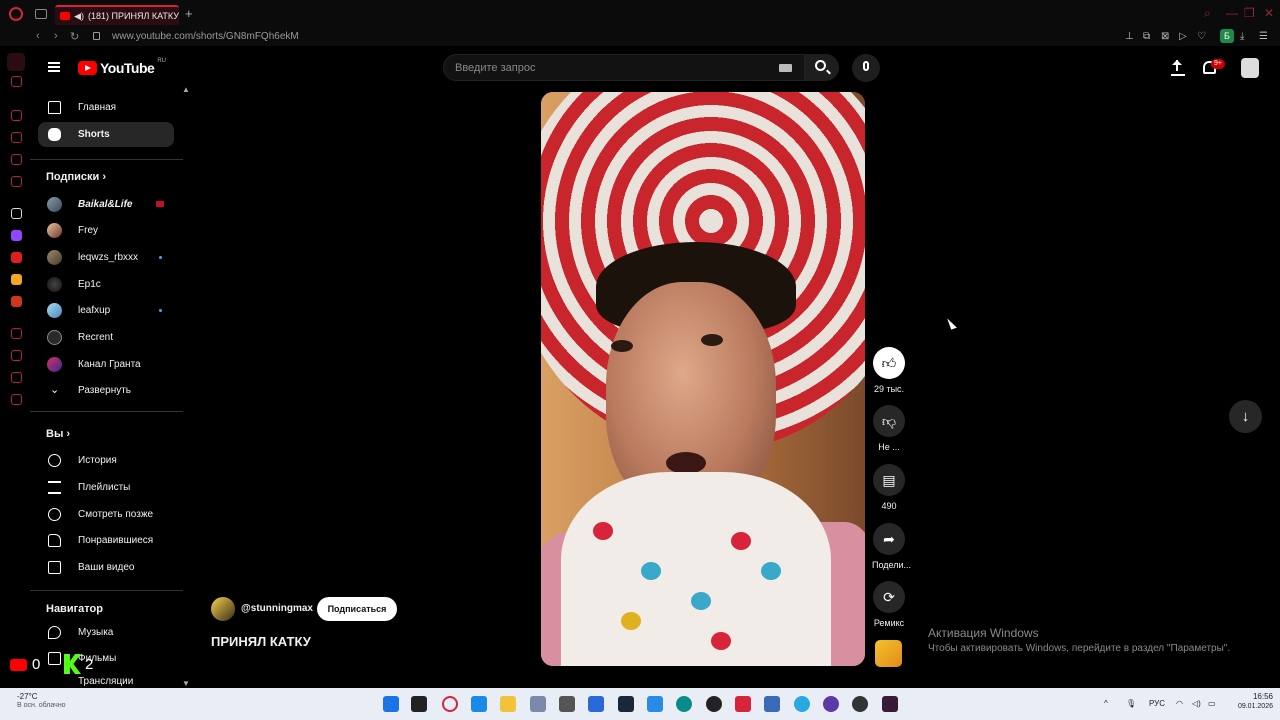 Image resolution: width=1280 pixels, height=720 pixels. Describe the element at coordinates (96, 36) in the screenshot. I see `lock-icon` at that location.